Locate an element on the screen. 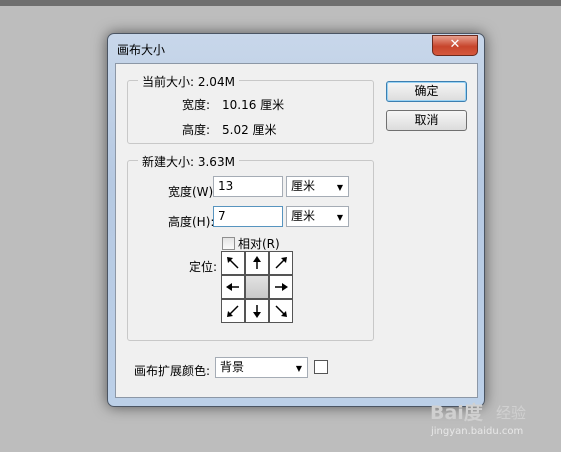  new-height-label: 高度(H): is located at coordinates (191, 222).